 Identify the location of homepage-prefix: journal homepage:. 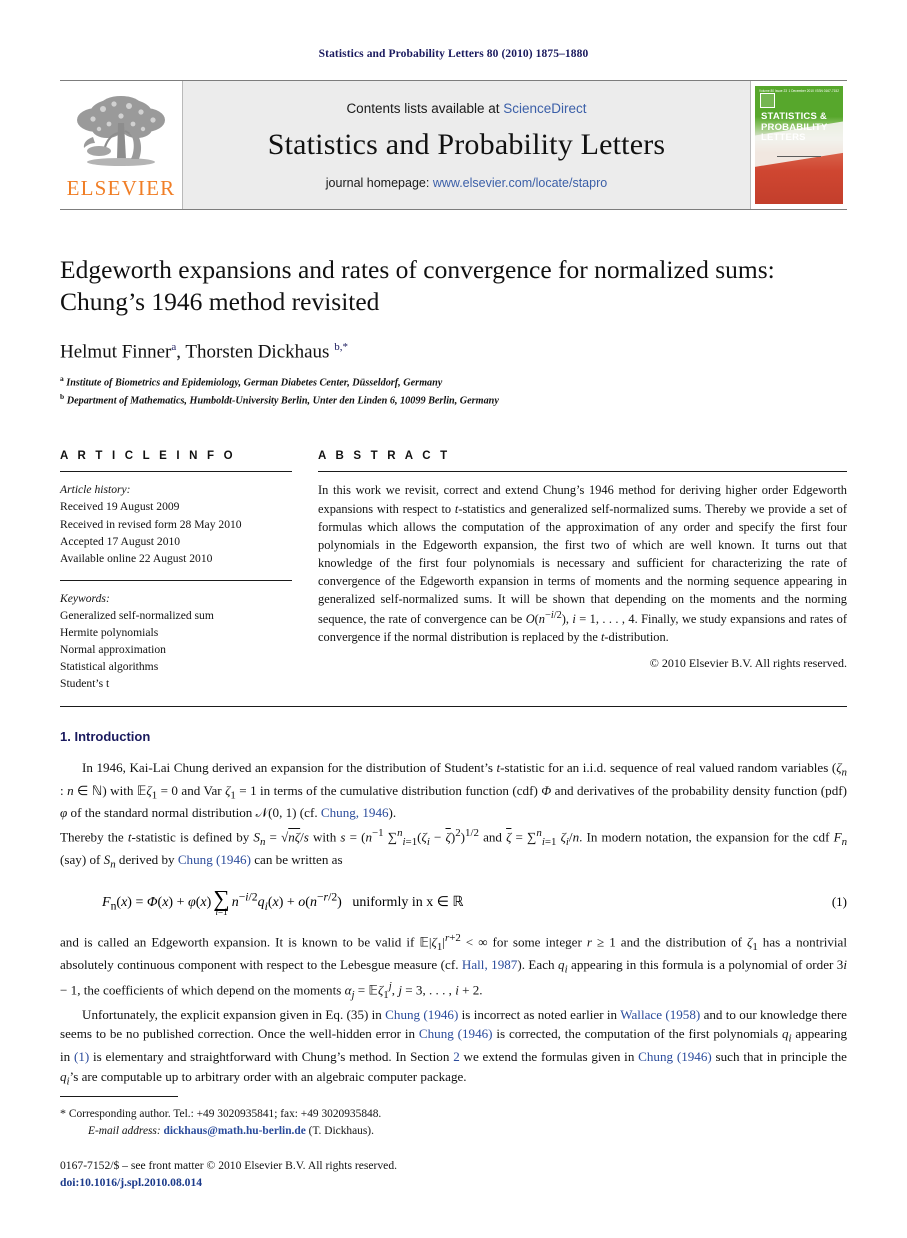
(379, 182).